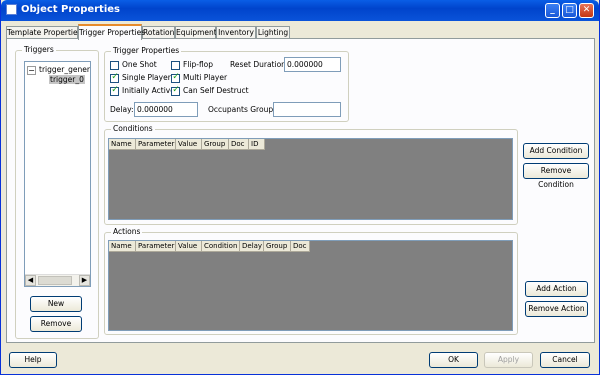 Image resolution: width=600 pixels, height=375 pixels. What do you see at coordinates (133, 128) in the screenshot?
I see `conditions-label: Conditions` at bounding box center [133, 128].